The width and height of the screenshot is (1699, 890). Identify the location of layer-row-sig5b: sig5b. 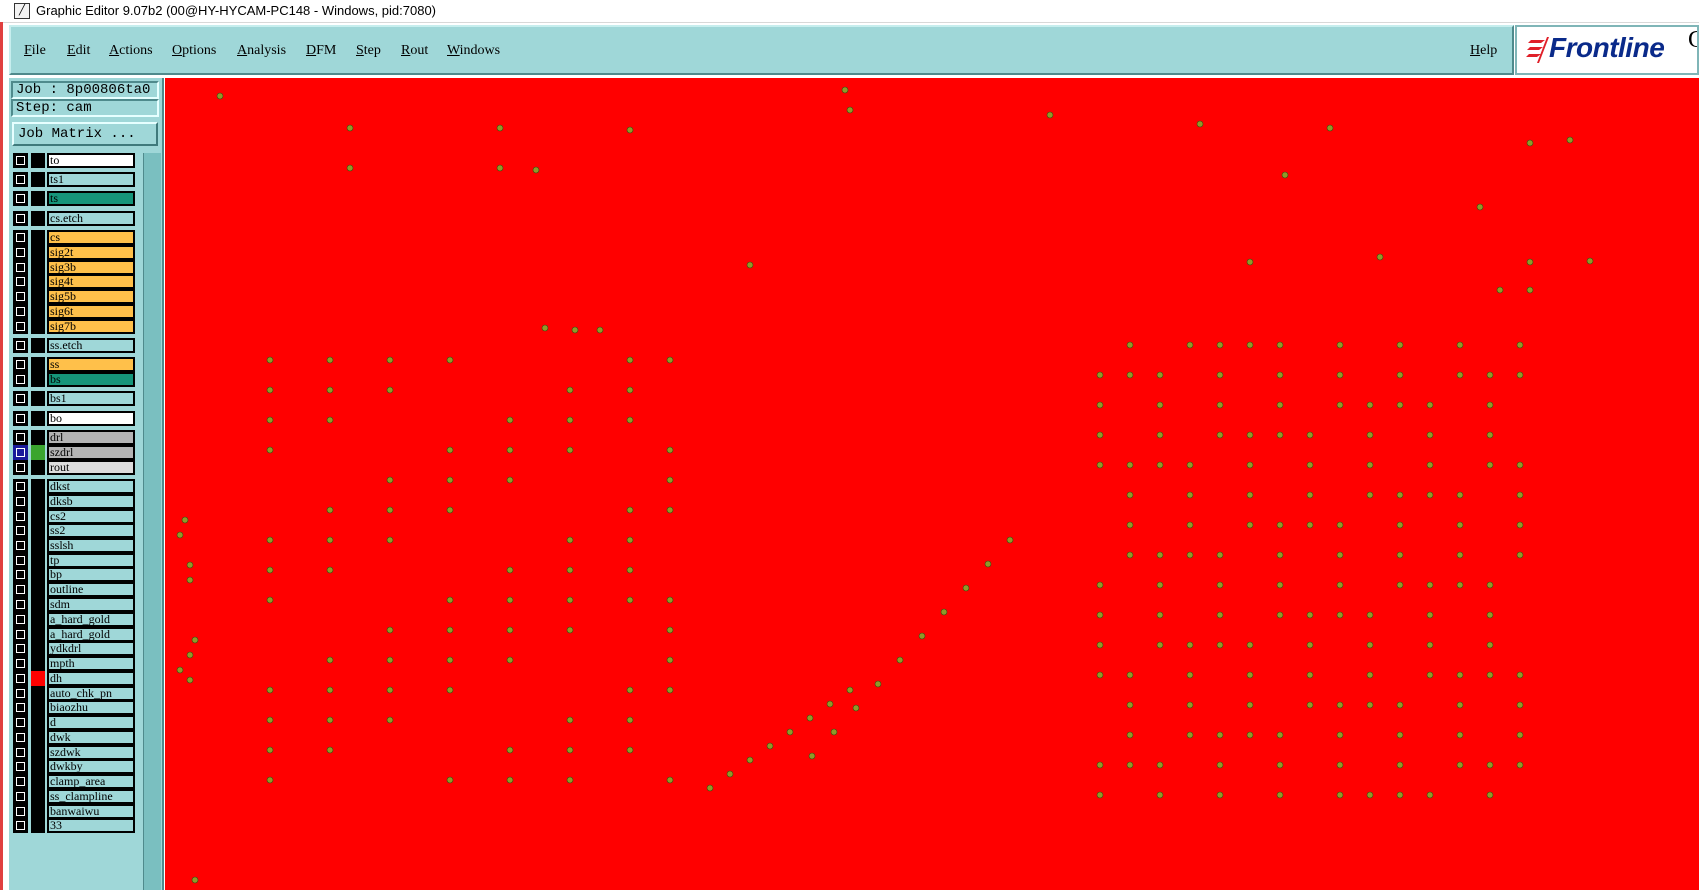
(76, 296).